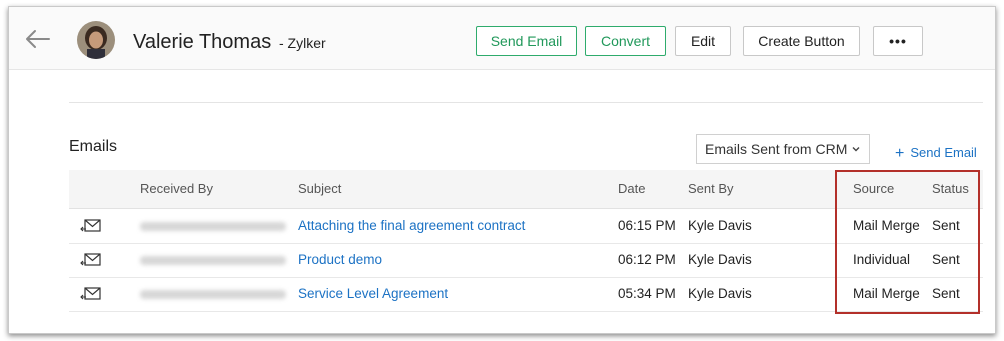  Describe the element at coordinates (900, 153) in the screenshot. I see `plus-icon: +` at that location.